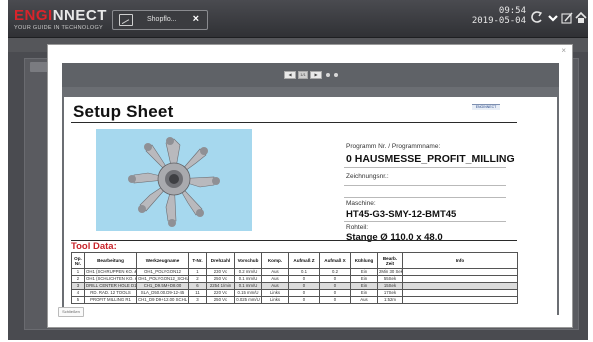 This screenshot has width=593, height=342. Describe the element at coordinates (196, 19) in the screenshot. I see `close-tab-icon: ×` at that location.